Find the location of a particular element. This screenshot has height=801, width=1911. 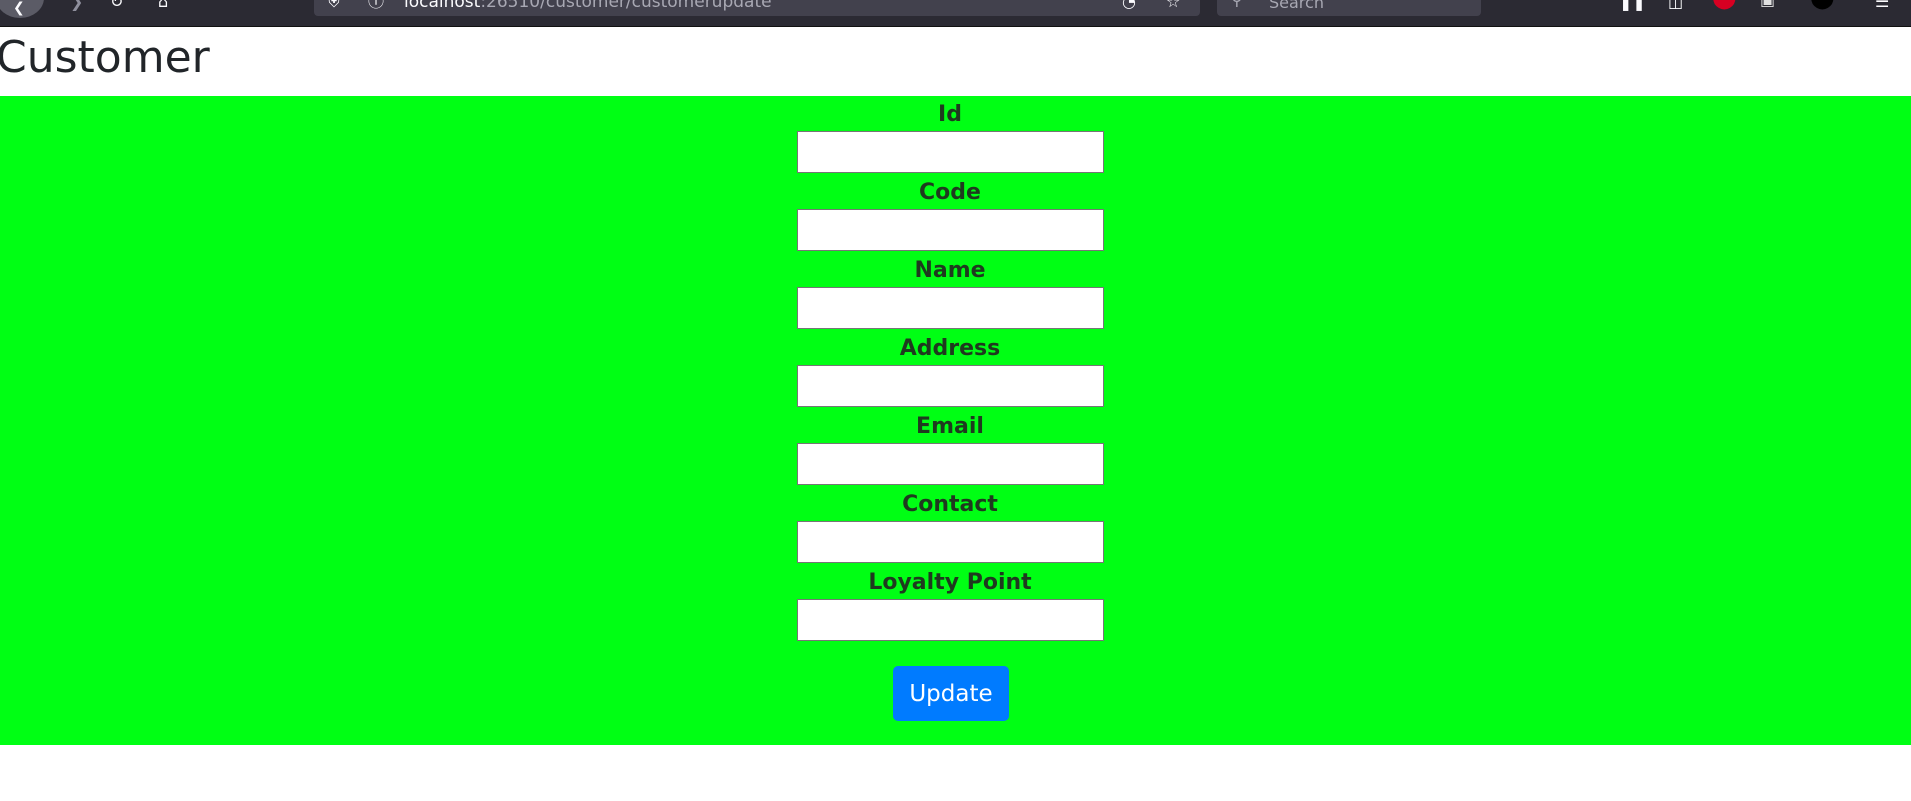

search-bar: ⚲ Search is located at coordinates (1349, 8).